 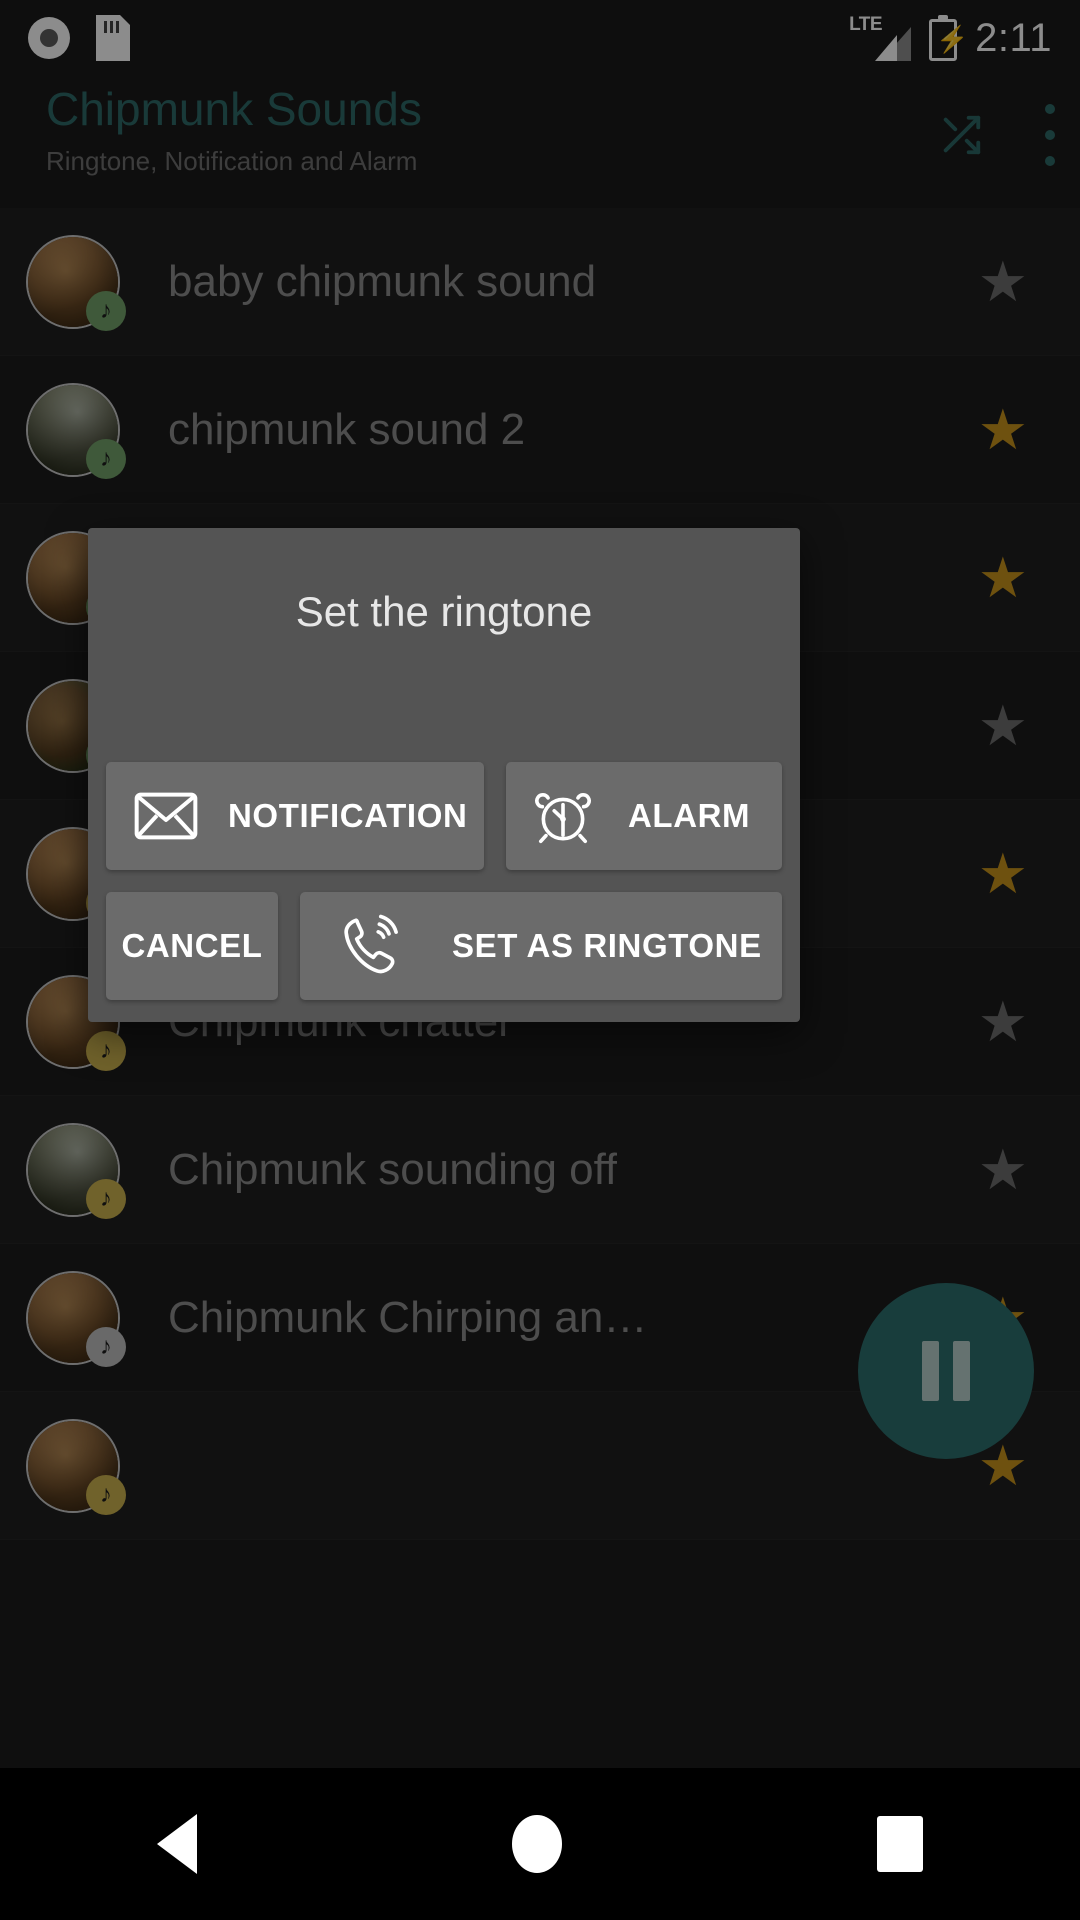 What do you see at coordinates (899, 1844) in the screenshot?
I see `recents-button-icon` at bounding box center [899, 1844].